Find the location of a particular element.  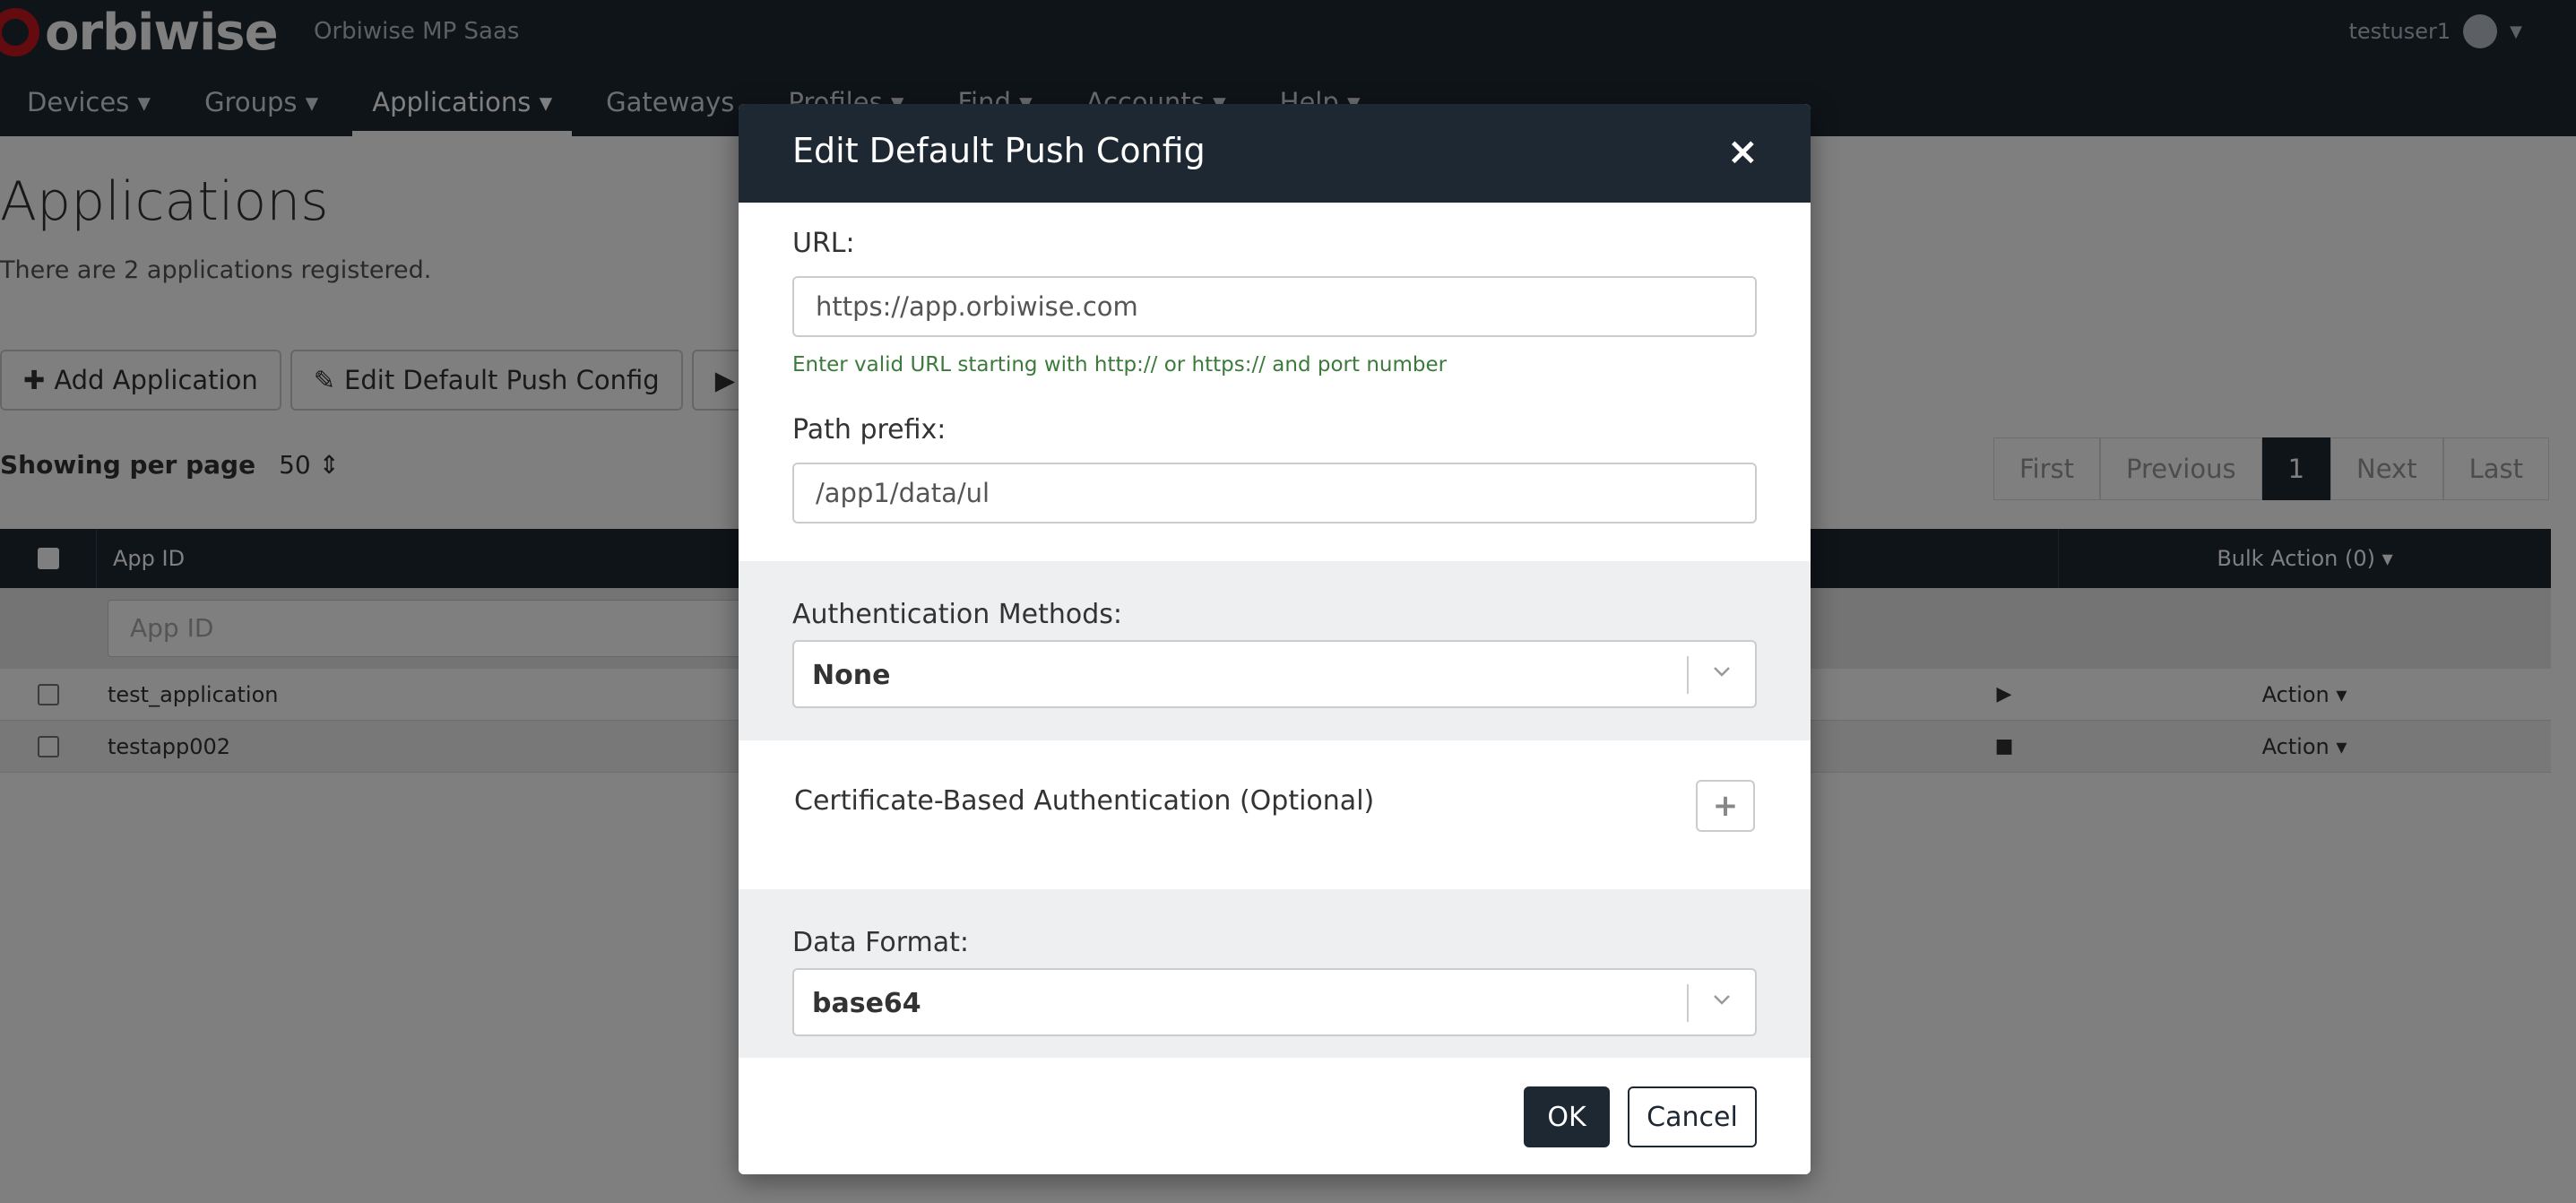

modal-title: Edit Default Push Config is located at coordinates (999, 151).